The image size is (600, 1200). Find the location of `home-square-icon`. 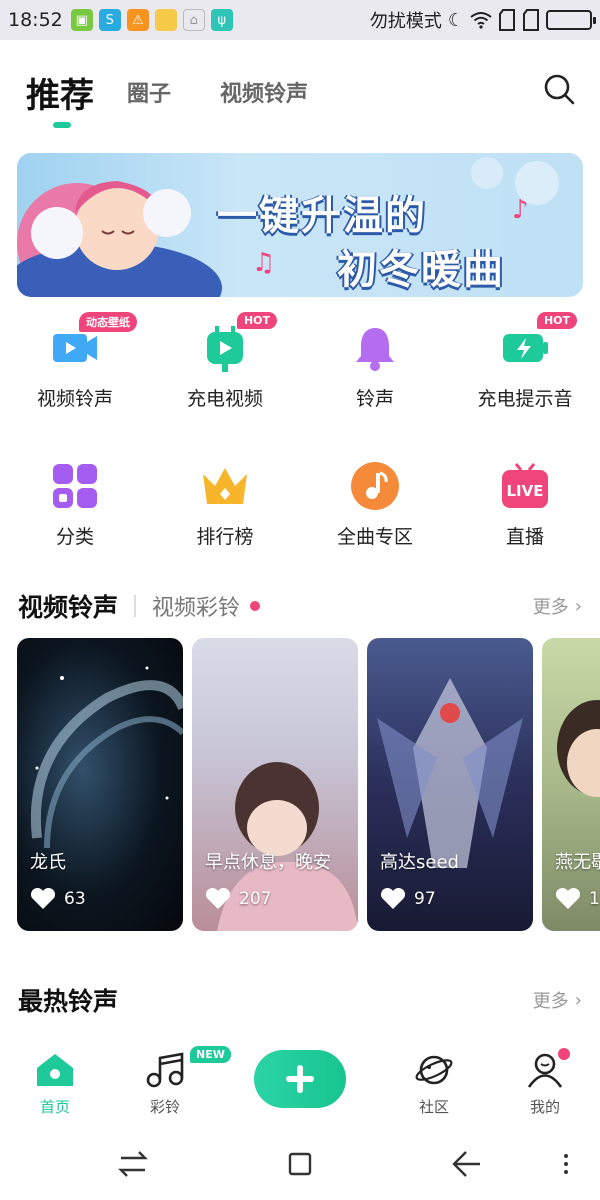

home-square-icon is located at coordinates (300, 1164).